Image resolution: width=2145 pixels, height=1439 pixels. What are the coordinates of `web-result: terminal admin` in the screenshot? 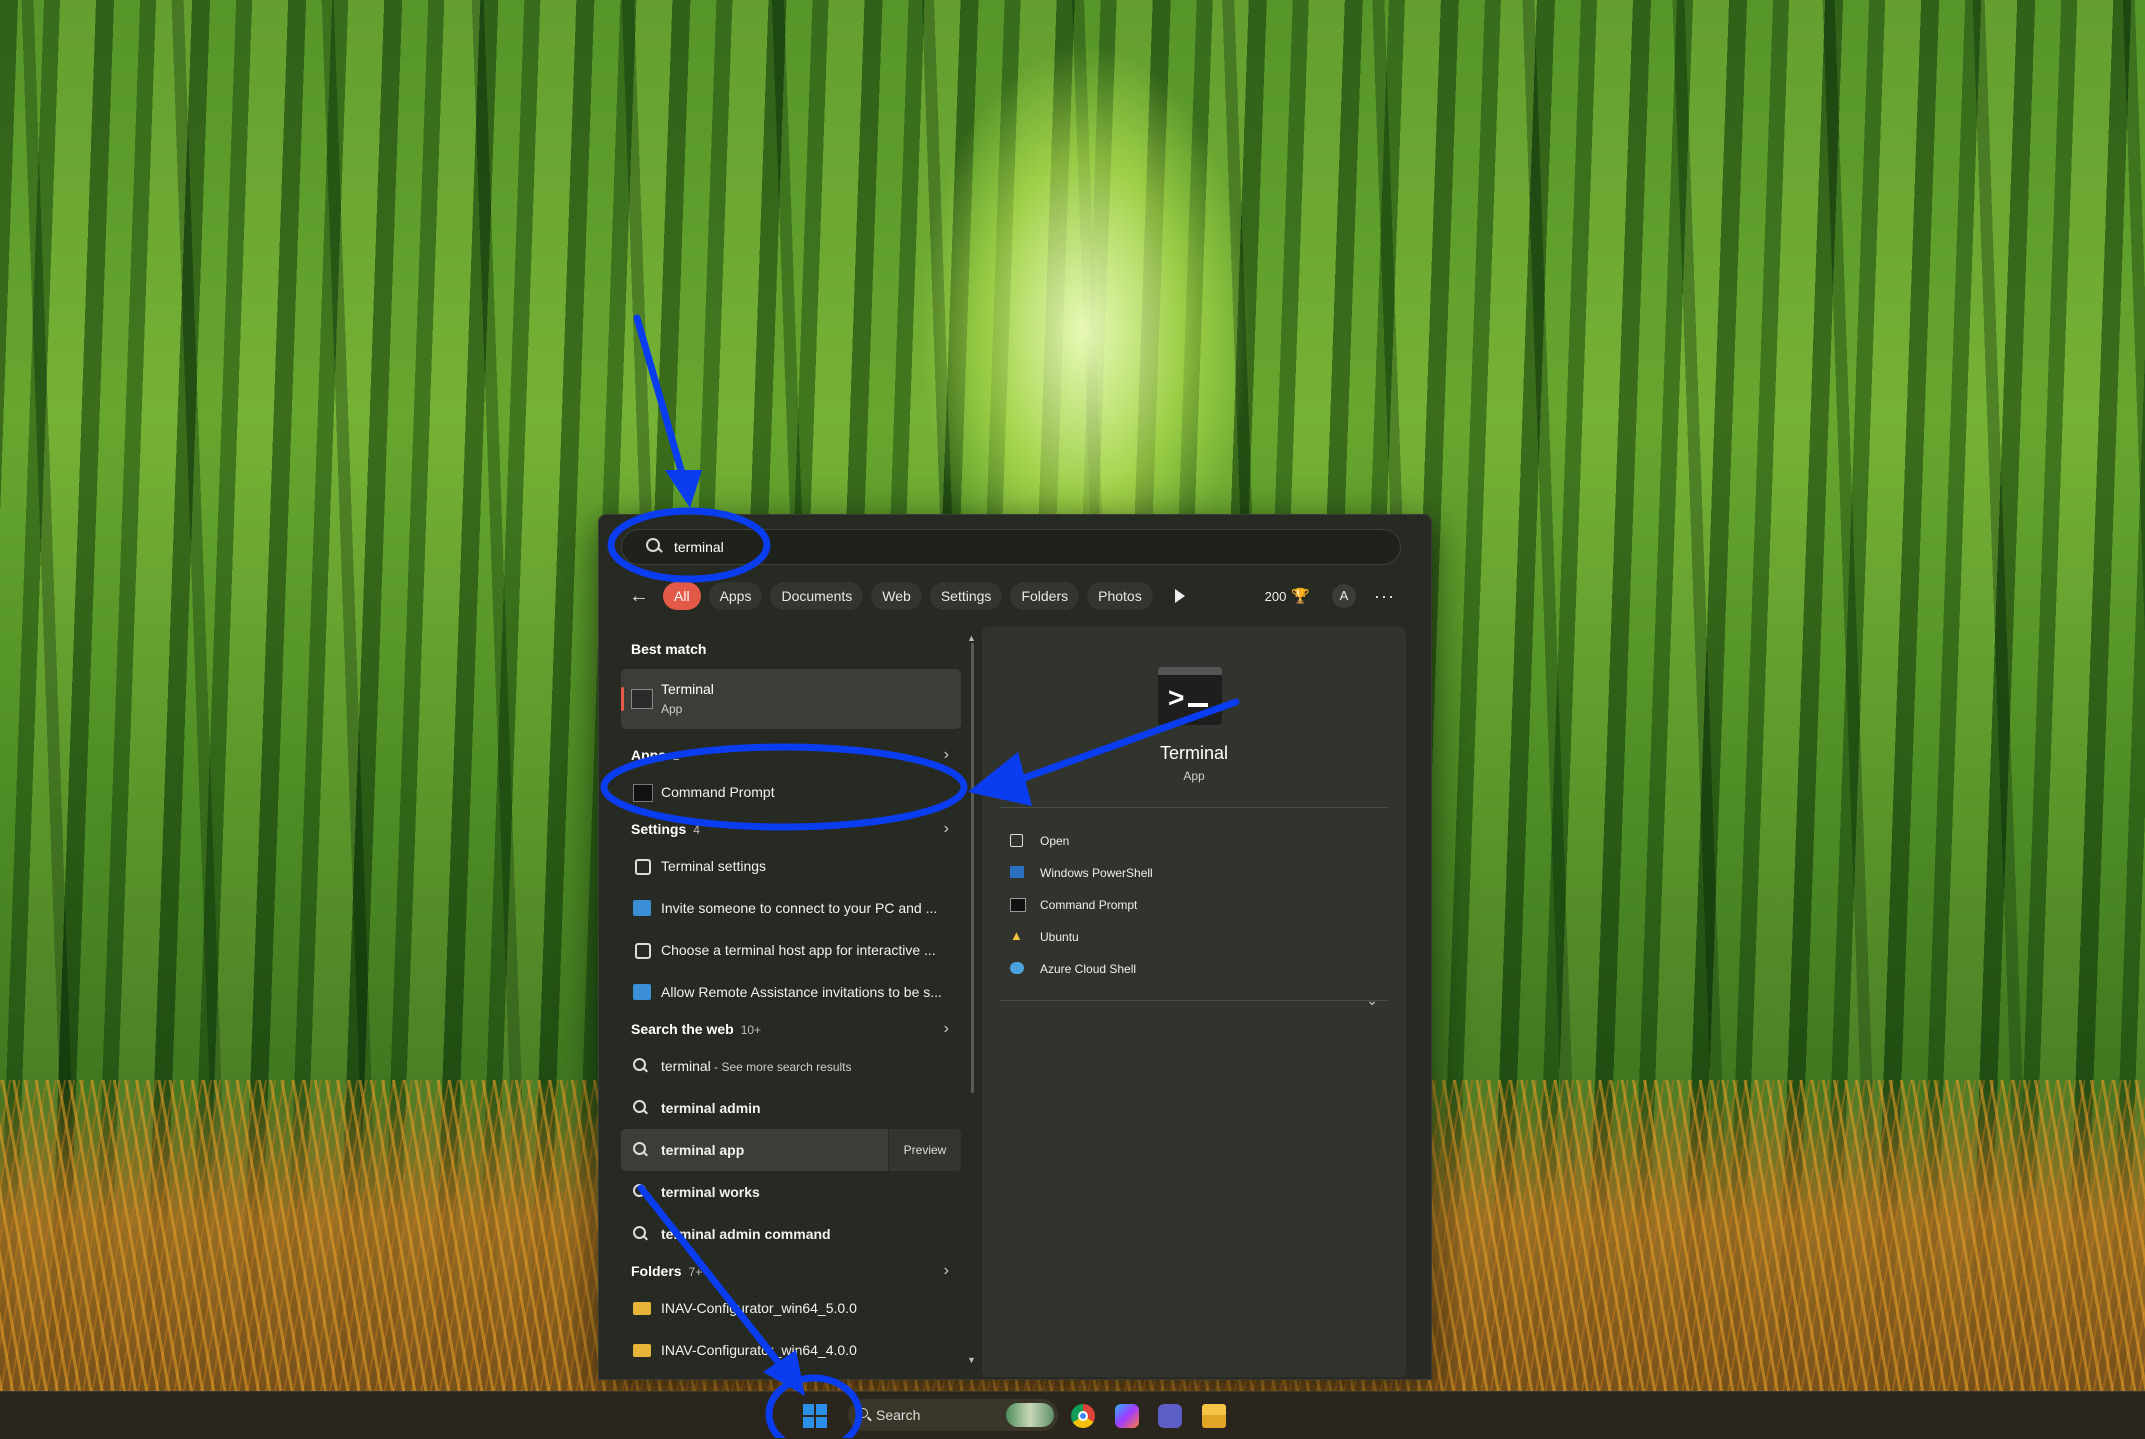 It's located at (791, 1108).